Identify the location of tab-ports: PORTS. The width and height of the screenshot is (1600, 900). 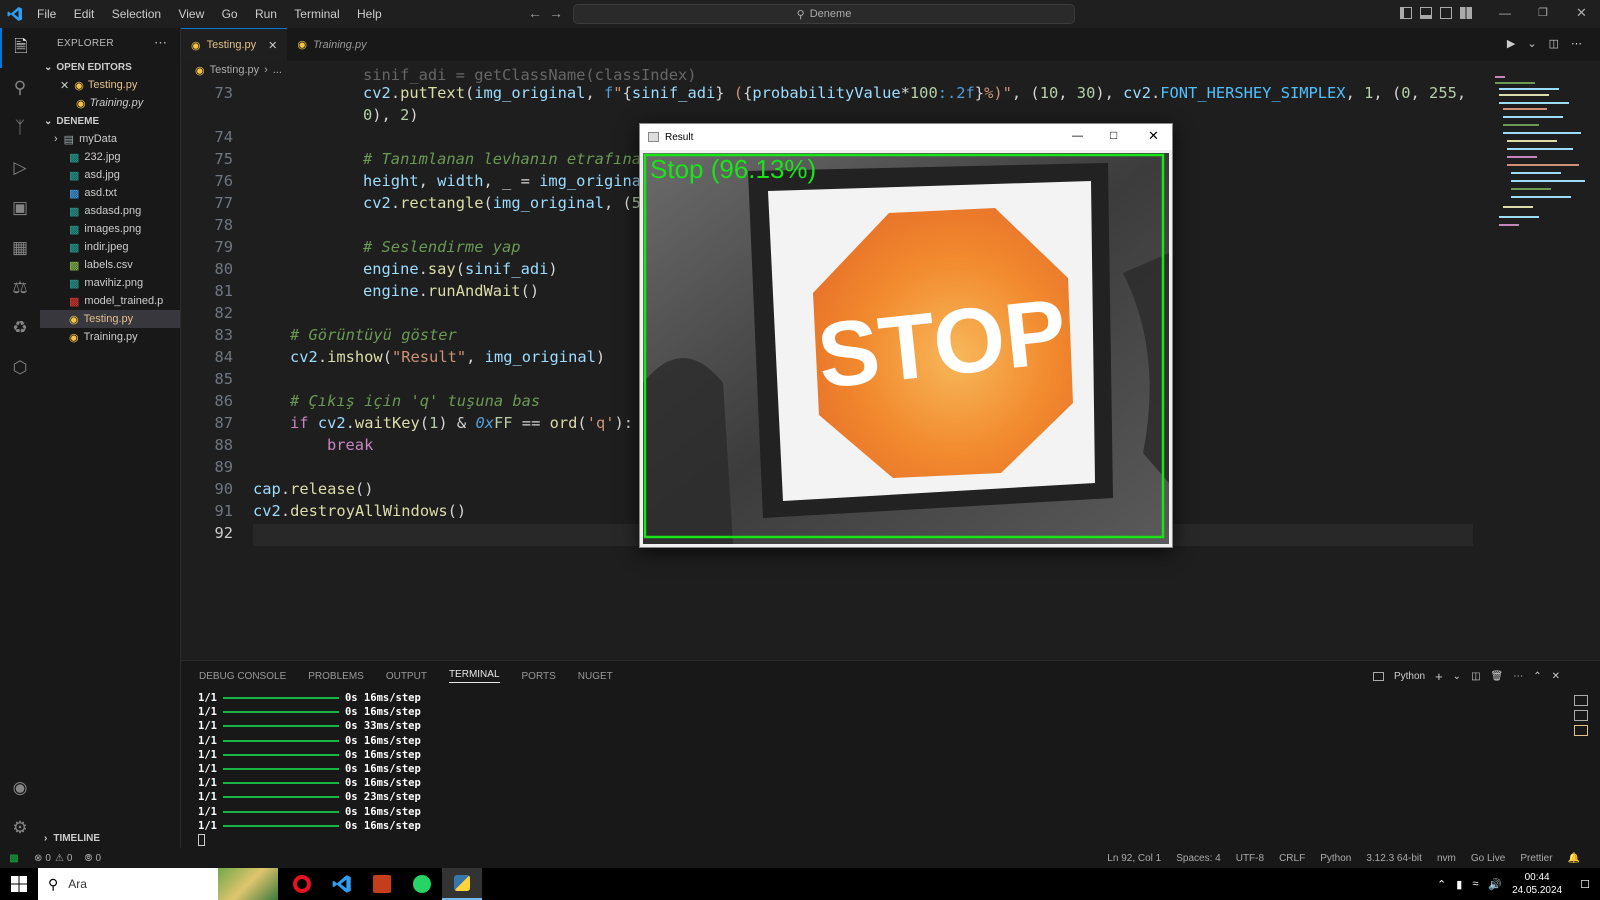
(539, 676).